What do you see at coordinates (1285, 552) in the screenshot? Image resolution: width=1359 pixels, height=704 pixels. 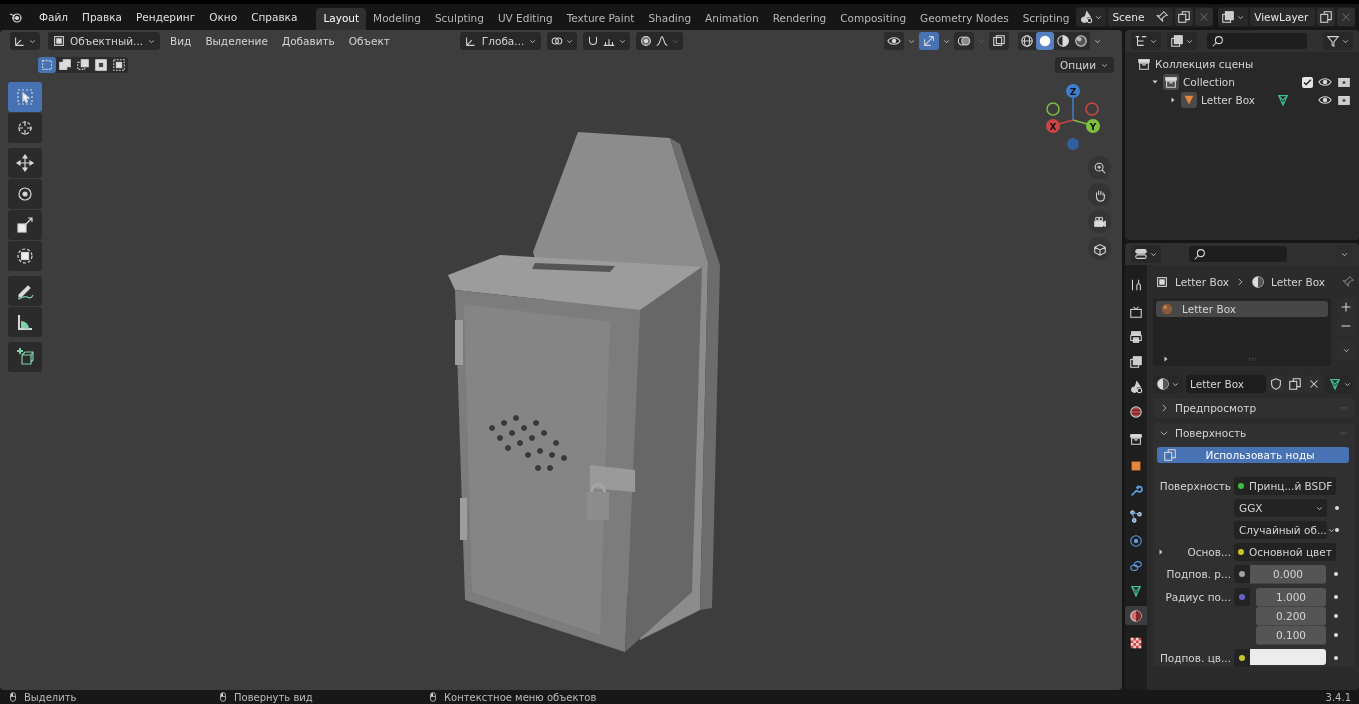 I see `socket-link-field: Основной цвет` at bounding box center [1285, 552].